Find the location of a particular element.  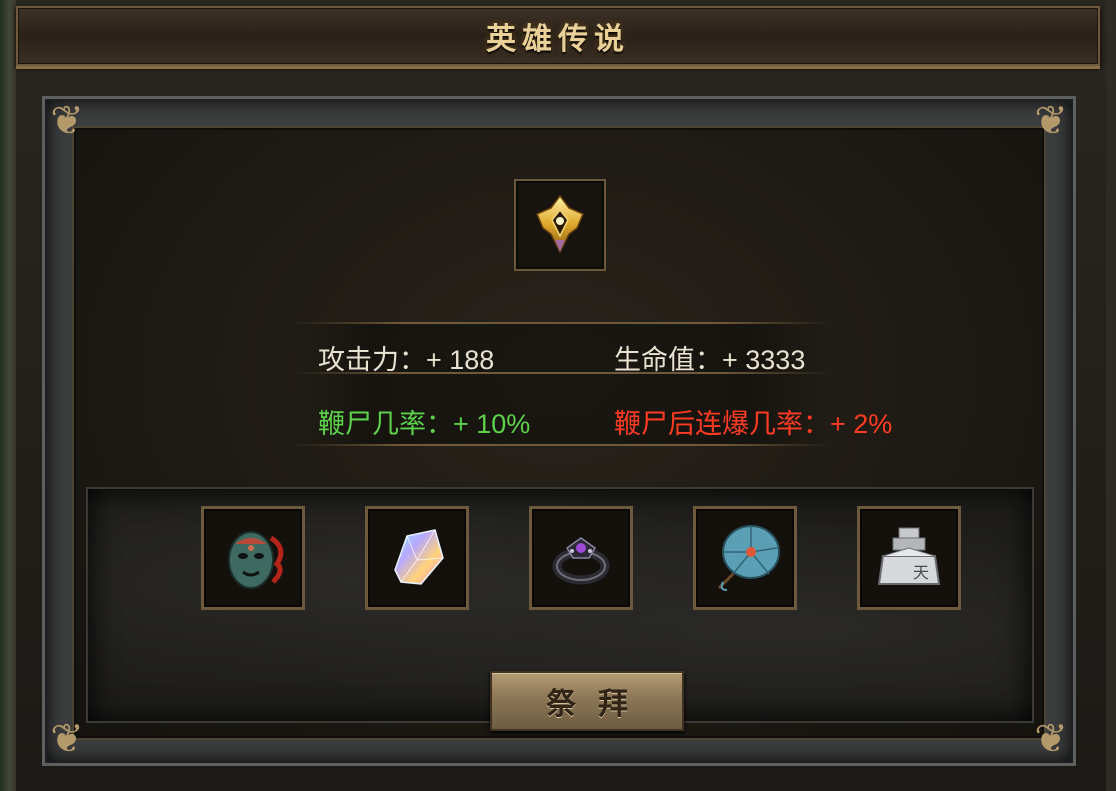

title-bar: 英雄传说 is located at coordinates (558, 36).